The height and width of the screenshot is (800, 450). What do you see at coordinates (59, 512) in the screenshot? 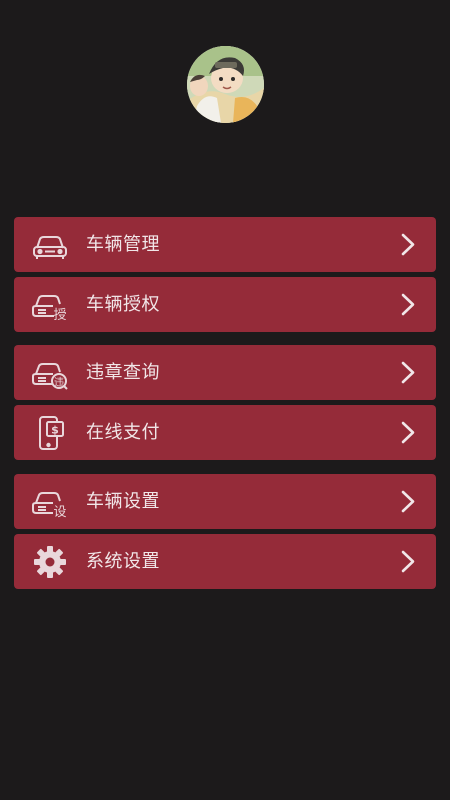
I see `svg-text: 设` at bounding box center [59, 512].